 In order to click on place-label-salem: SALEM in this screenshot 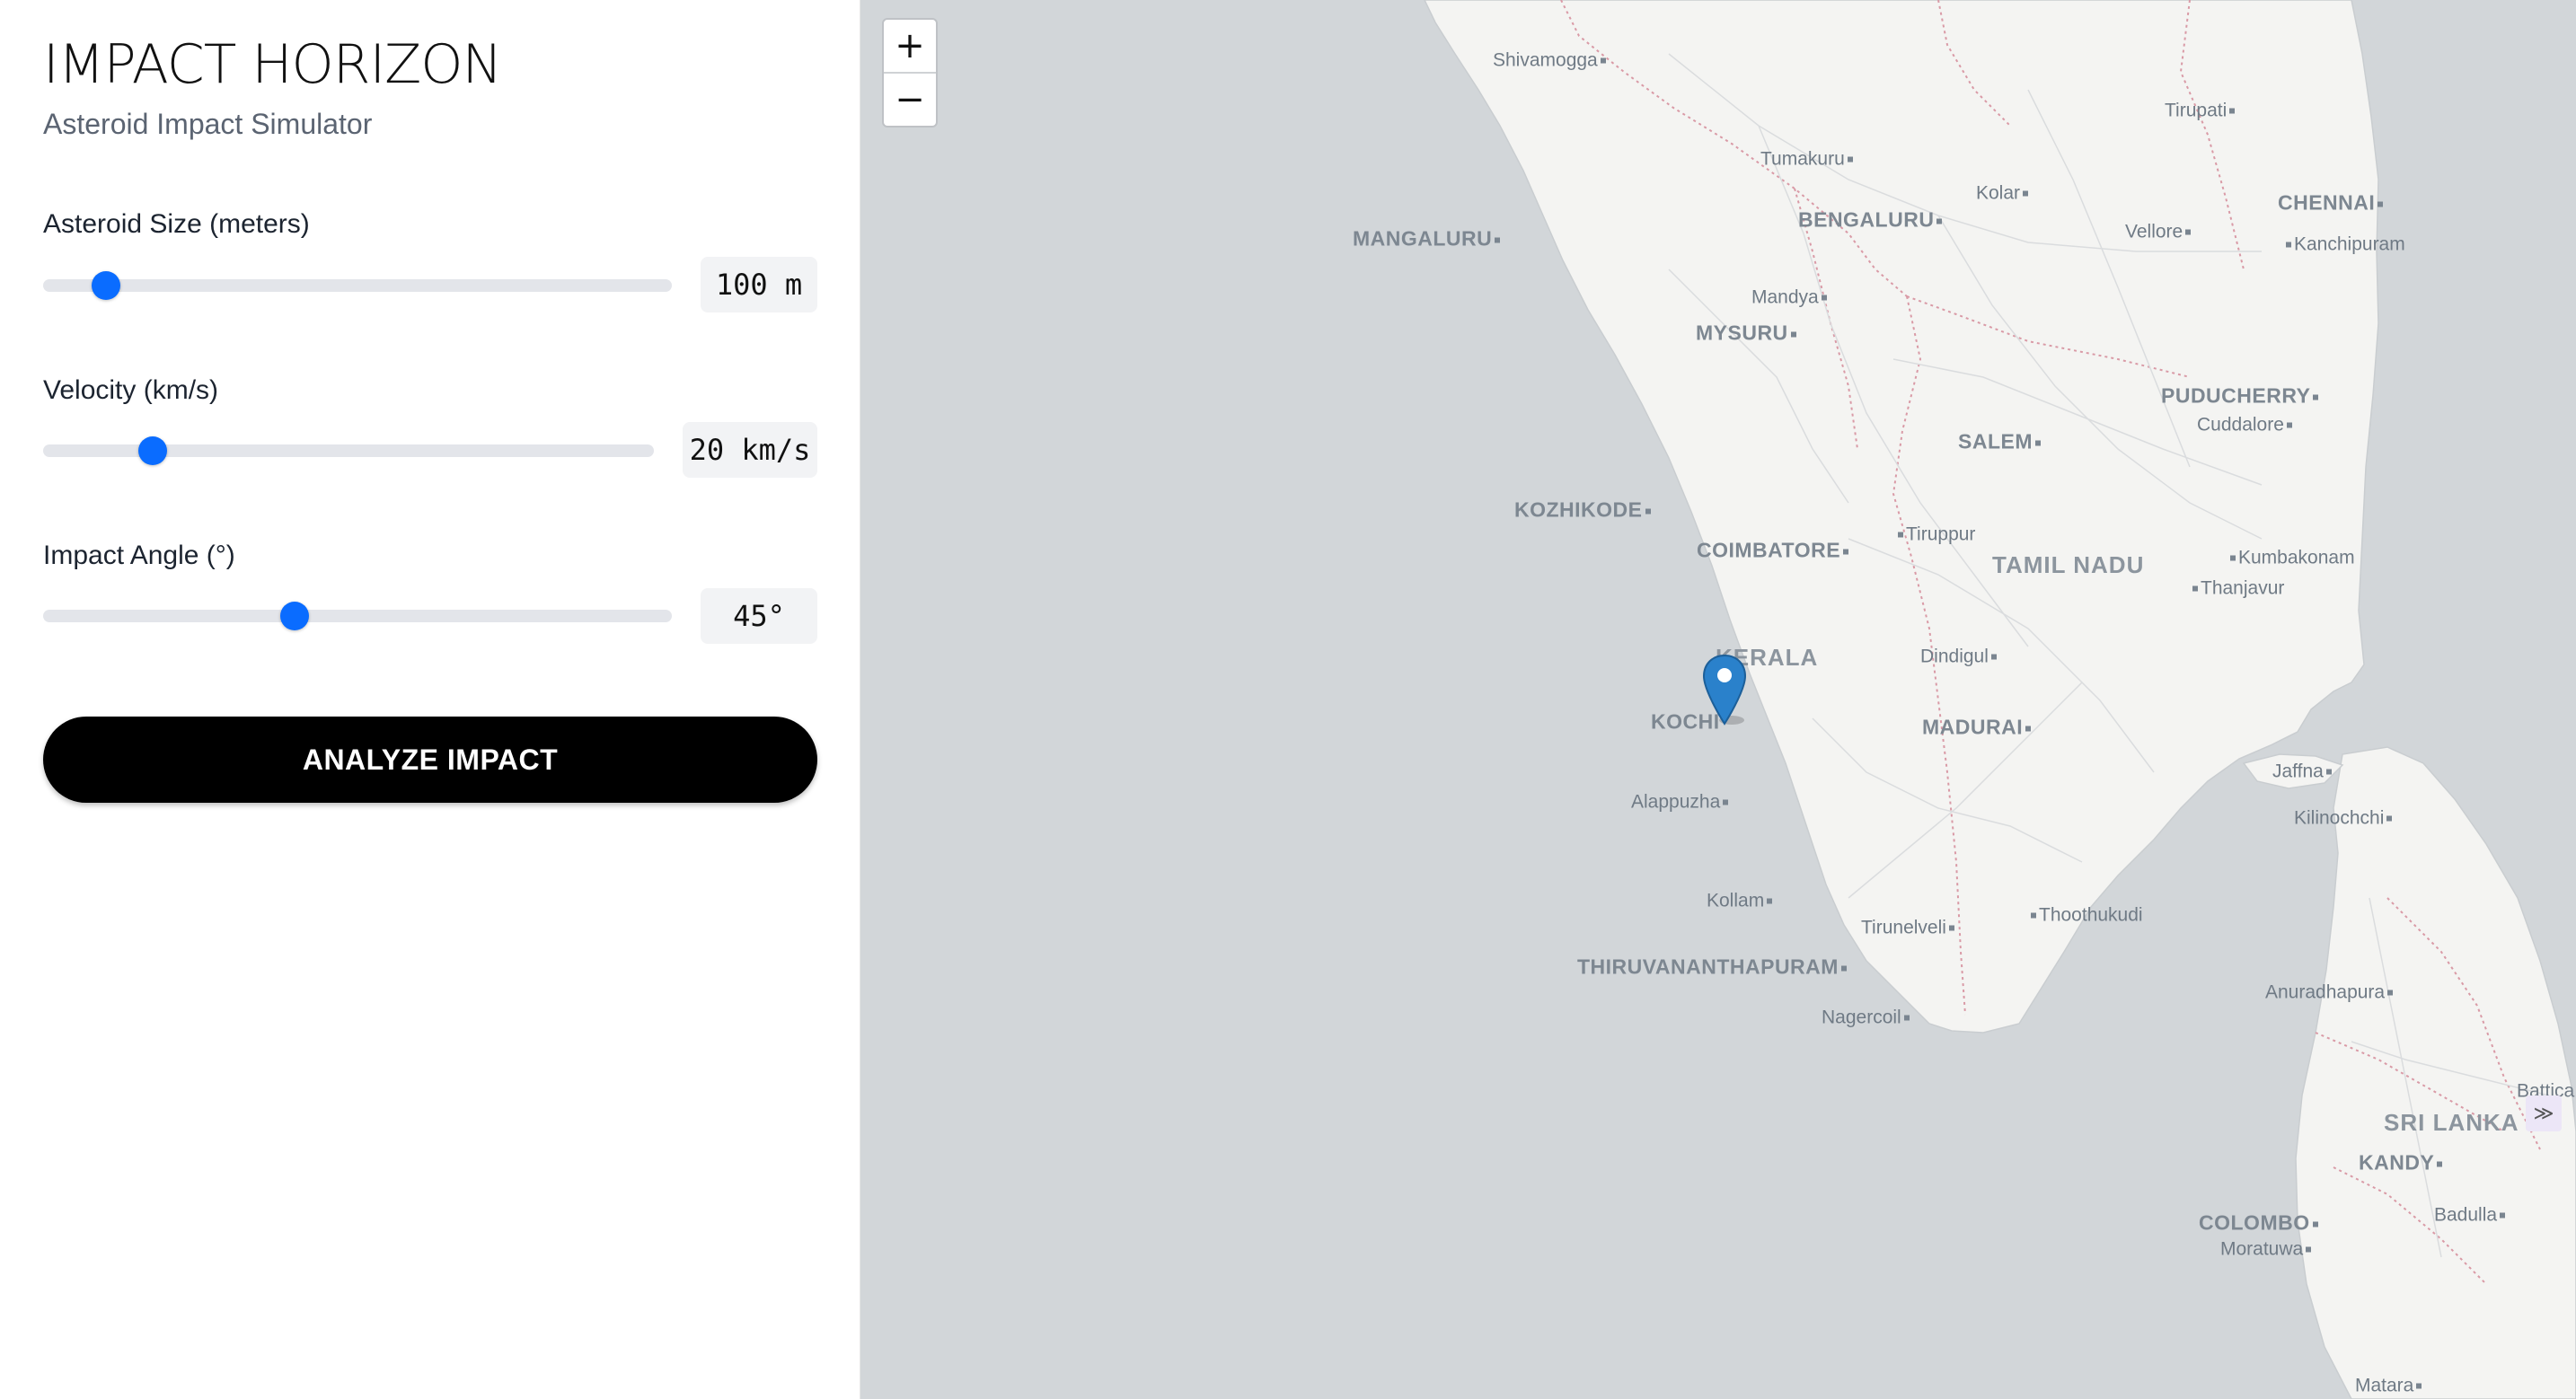, I will do `click(2001, 441)`.